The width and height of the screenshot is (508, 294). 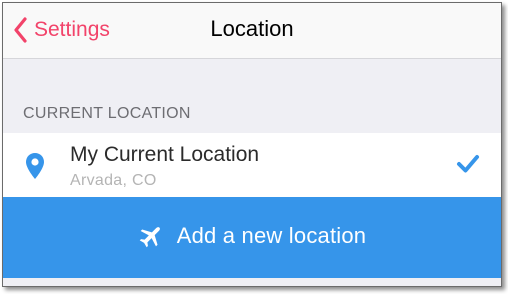 I want to click on airplane-icon, so click(x=149, y=236).